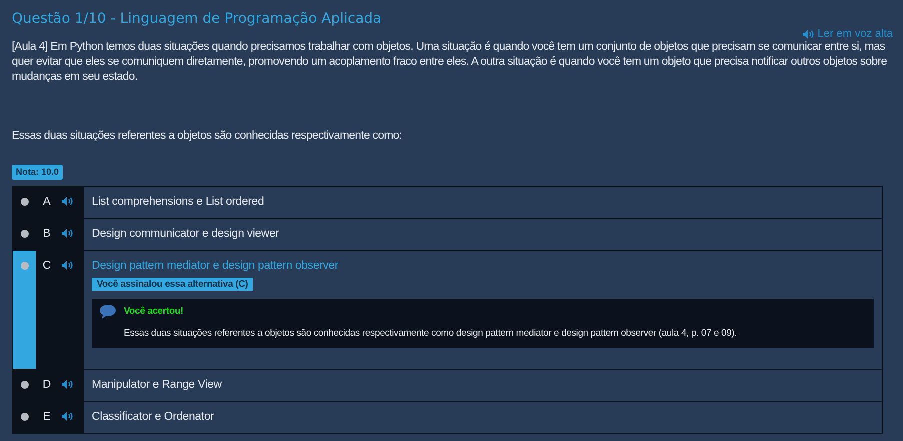  Describe the element at coordinates (47, 417) in the screenshot. I see `option-letter: E` at that location.